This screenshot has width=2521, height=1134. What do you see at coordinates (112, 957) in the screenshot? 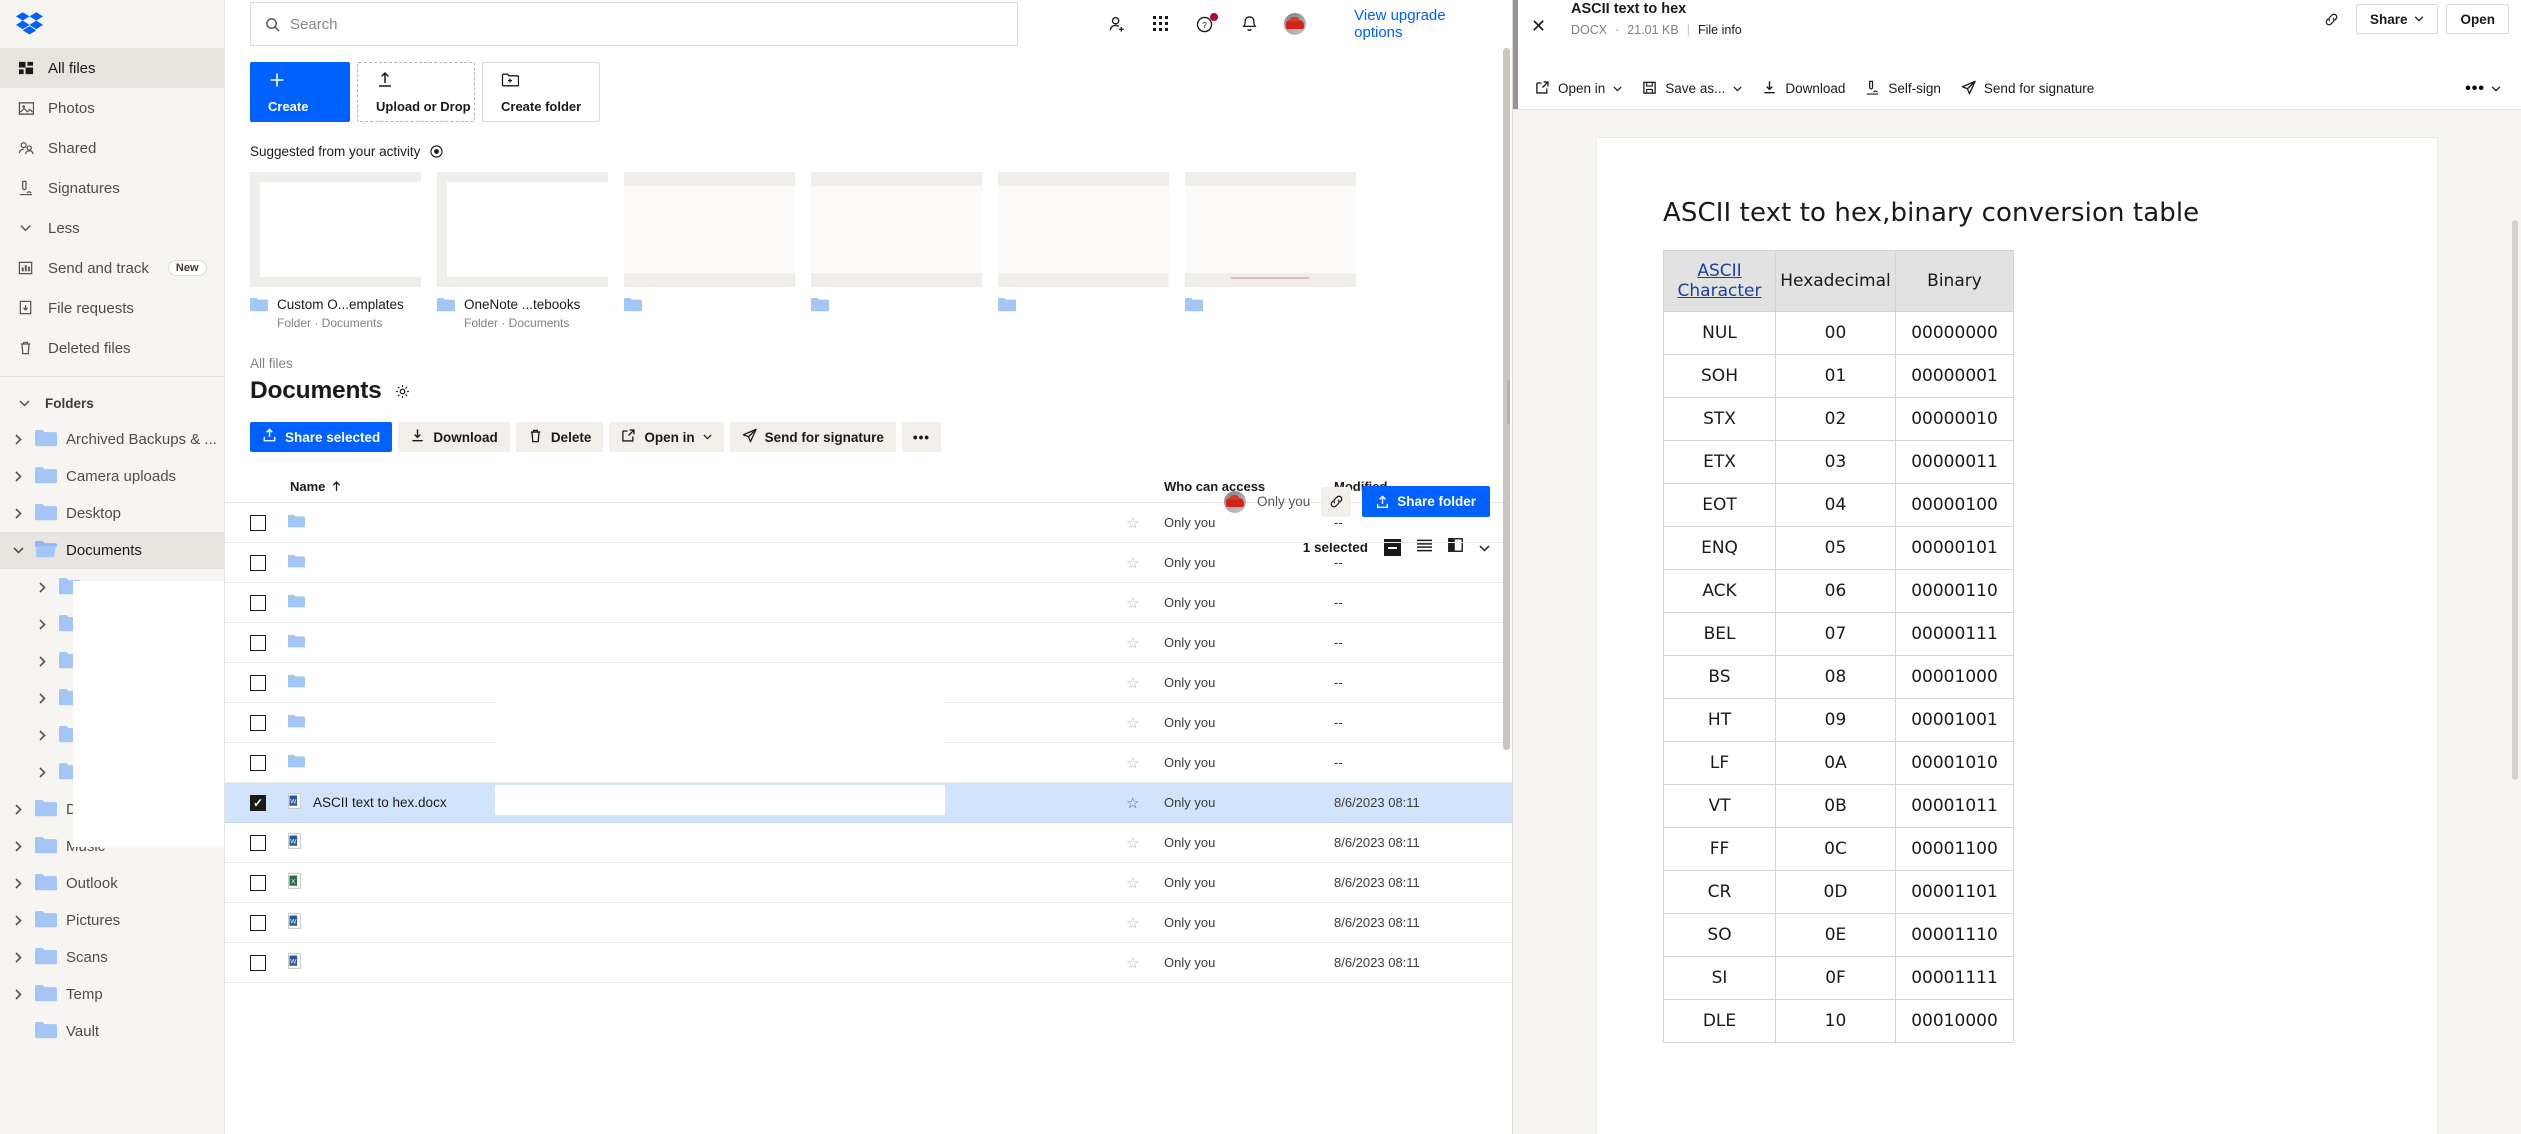
I see `folder-tree-item-scans: Scans` at bounding box center [112, 957].